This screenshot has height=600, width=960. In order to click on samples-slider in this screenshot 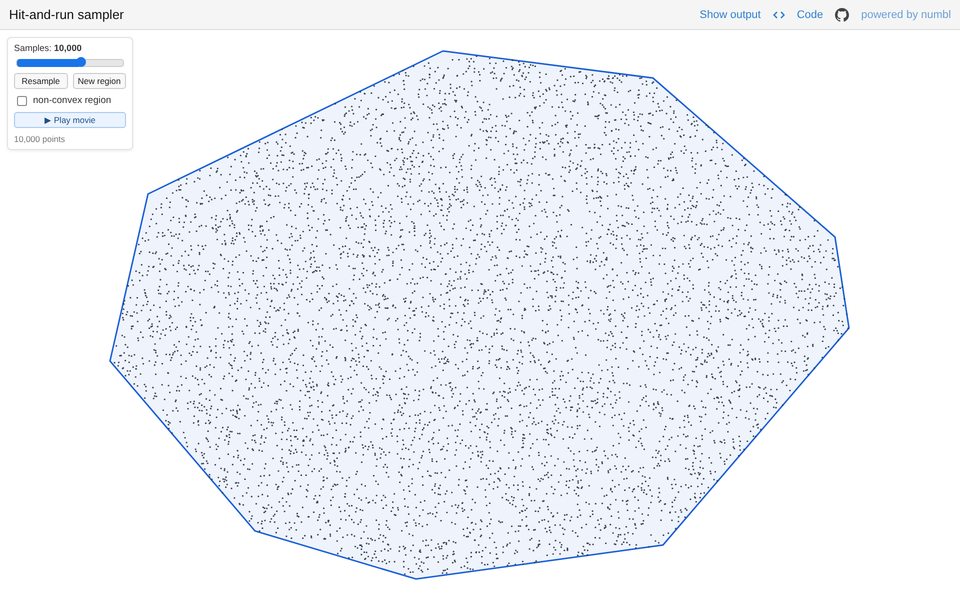, I will do `click(70, 63)`.